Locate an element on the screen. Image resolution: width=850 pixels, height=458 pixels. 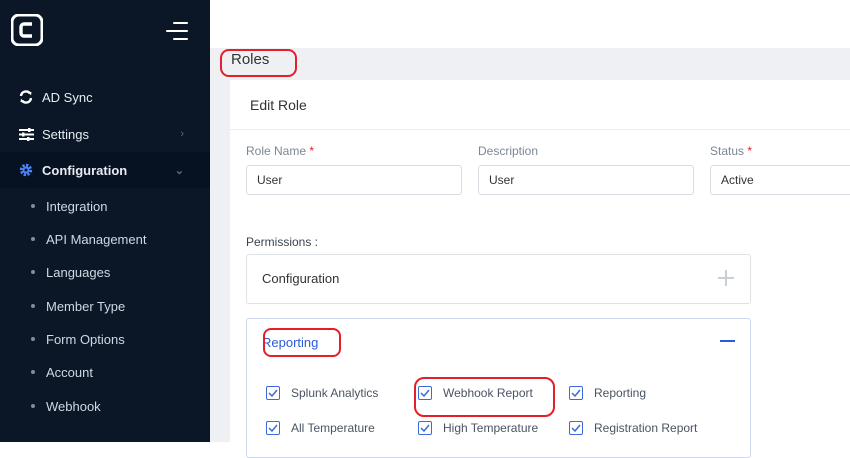
checkbox-high-temperature: High Temperature is located at coordinates (478, 428).